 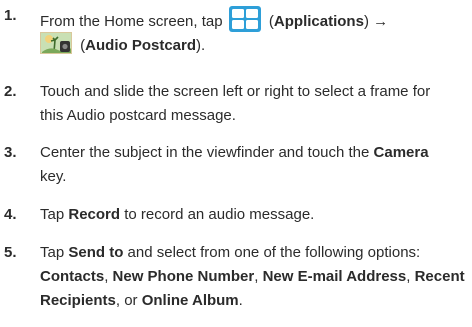 I want to click on step-4-line-1: Tap Record to record an audio message., so click(x=177, y=215).